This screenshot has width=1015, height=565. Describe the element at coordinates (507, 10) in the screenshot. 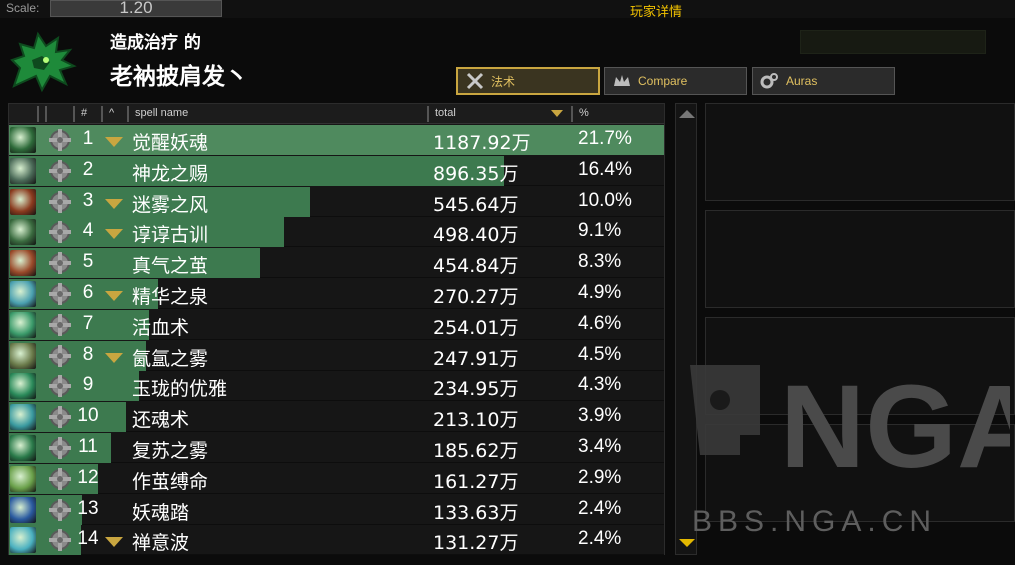

I see `top-bar: Scale: 1.20 玩家详情` at that location.